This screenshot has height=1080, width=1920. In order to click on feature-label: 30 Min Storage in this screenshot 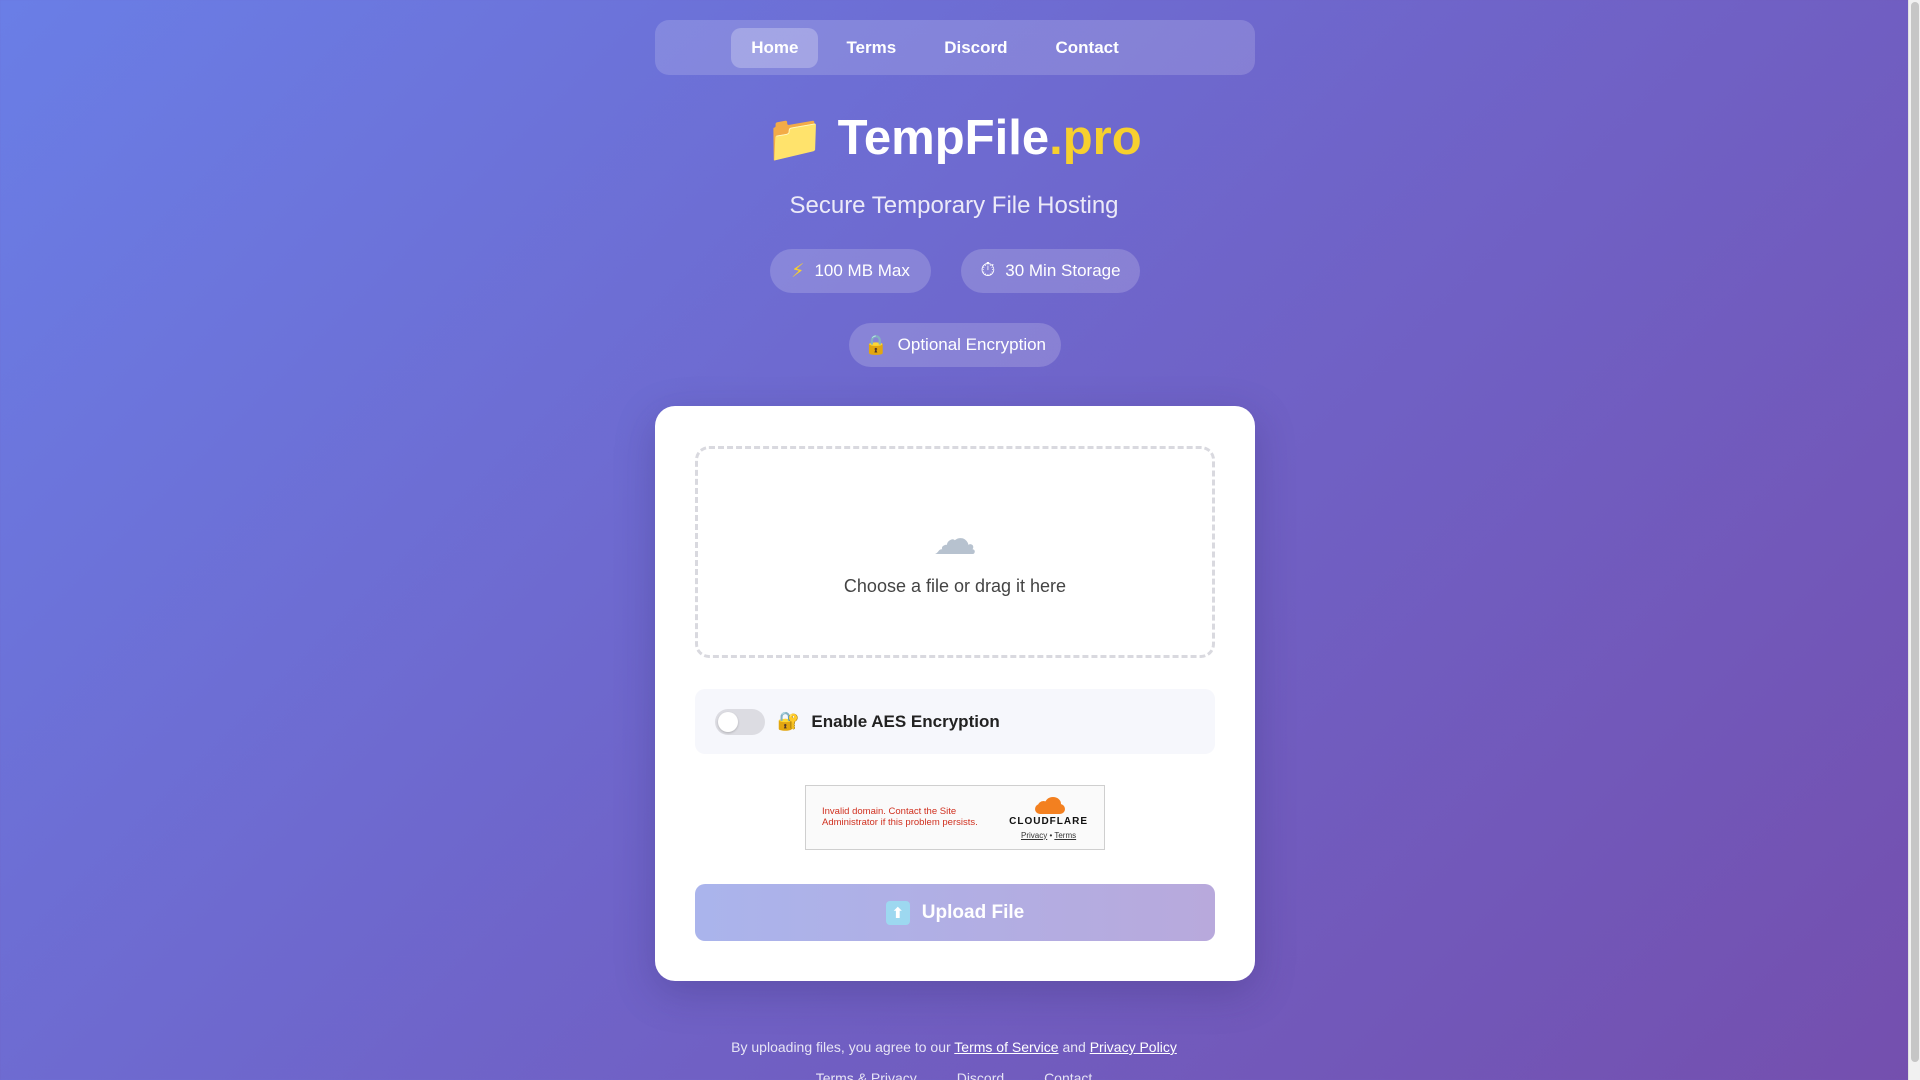, I will do `click(1063, 270)`.